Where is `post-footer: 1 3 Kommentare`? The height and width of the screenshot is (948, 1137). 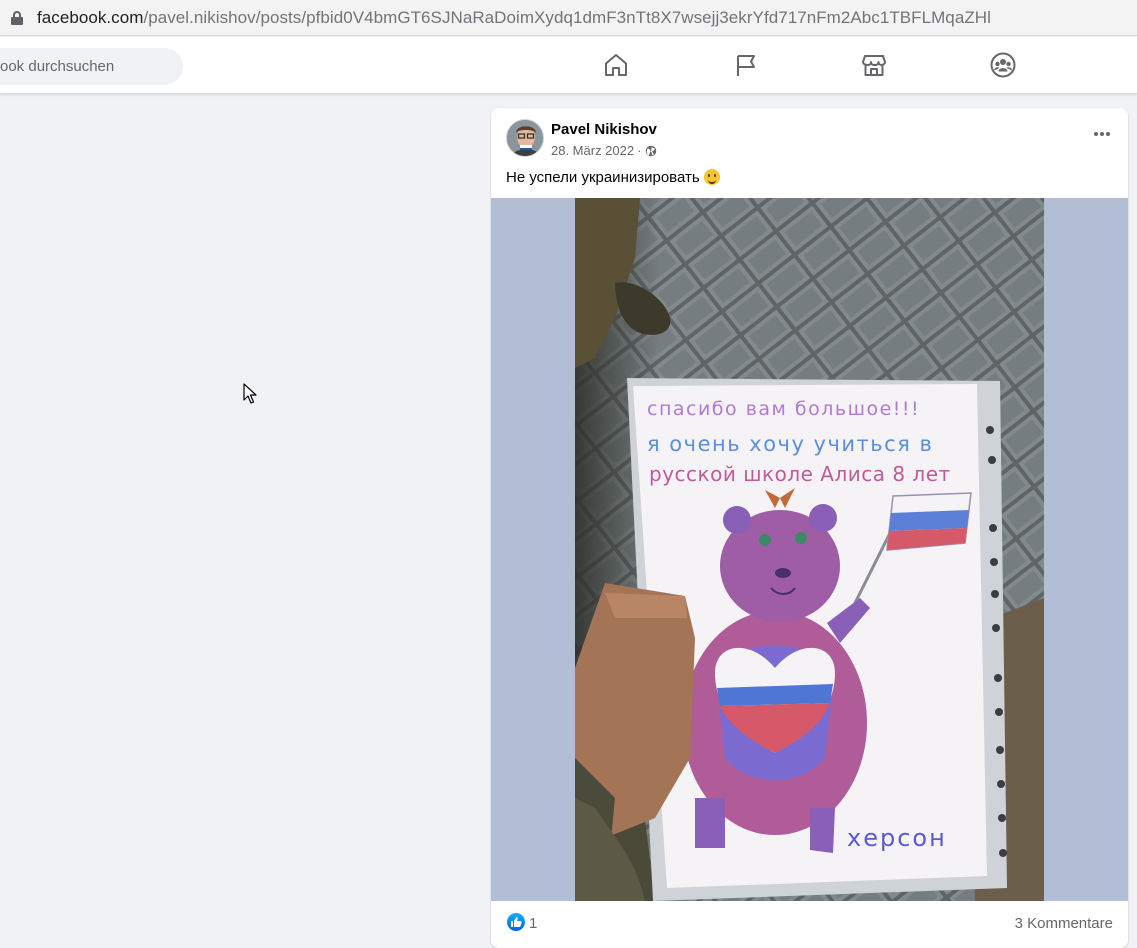 post-footer: 1 3 Kommentare is located at coordinates (809, 924).